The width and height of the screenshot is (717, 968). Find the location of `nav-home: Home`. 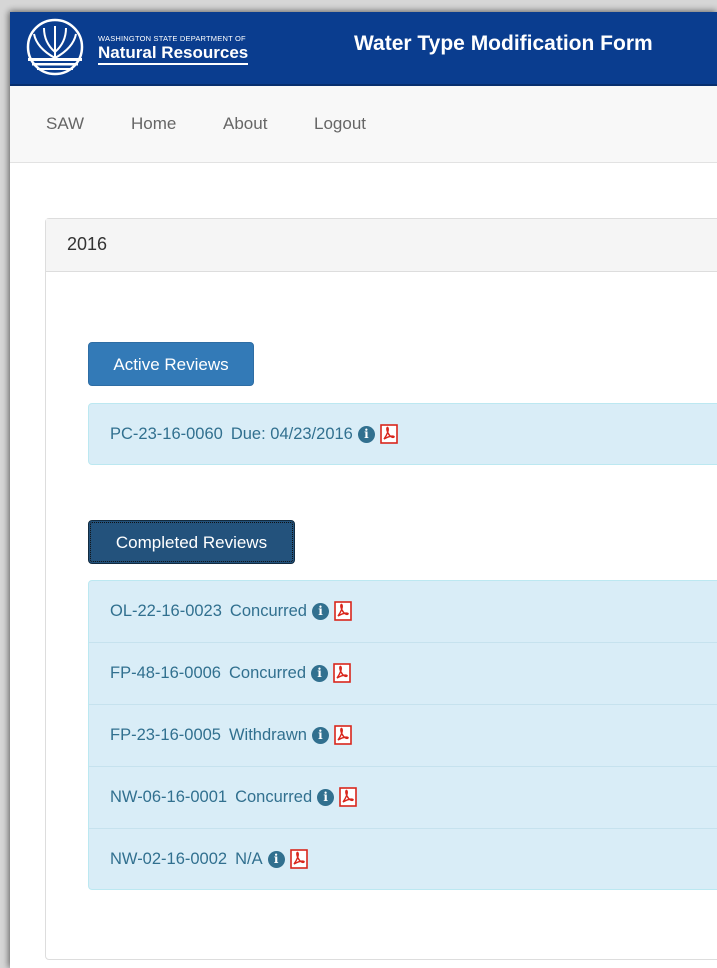

nav-home: Home is located at coordinates (153, 124).